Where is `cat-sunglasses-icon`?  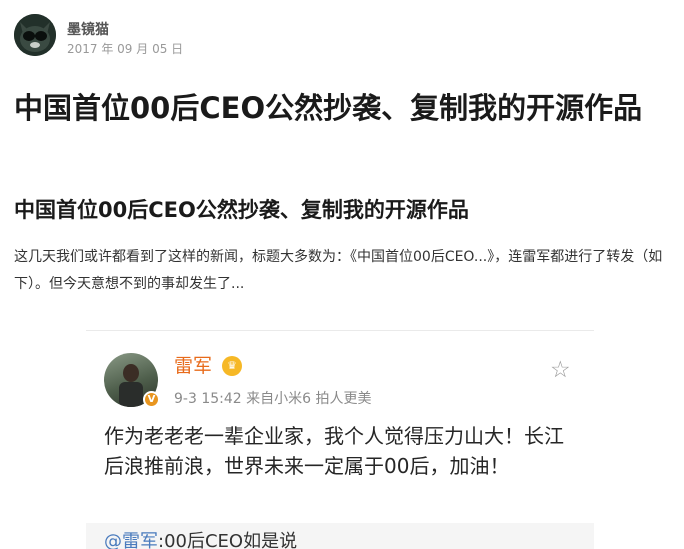 cat-sunglasses-icon is located at coordinates (35, 35).